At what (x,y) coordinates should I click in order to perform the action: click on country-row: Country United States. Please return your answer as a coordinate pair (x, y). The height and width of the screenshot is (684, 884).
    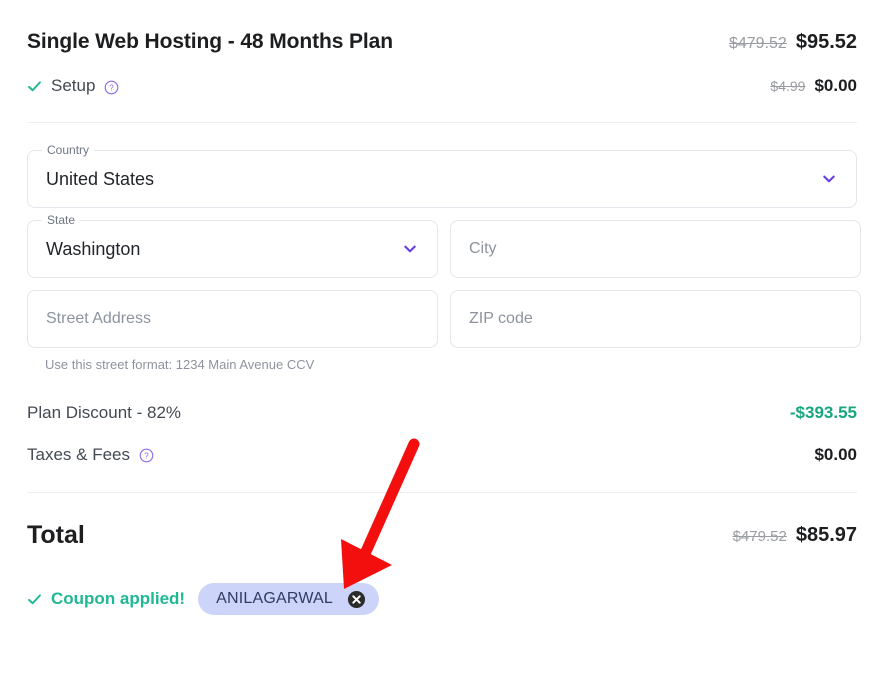
    Looking at the image, I should click on (442, 175).